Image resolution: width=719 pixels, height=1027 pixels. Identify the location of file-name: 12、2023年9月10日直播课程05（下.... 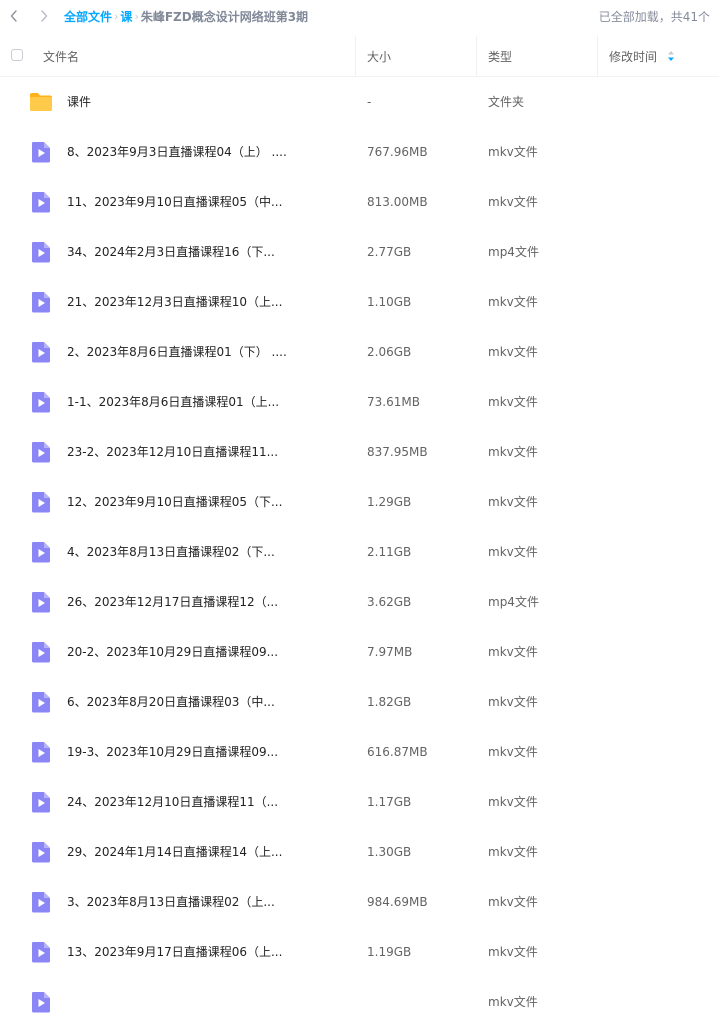
(174, 502).